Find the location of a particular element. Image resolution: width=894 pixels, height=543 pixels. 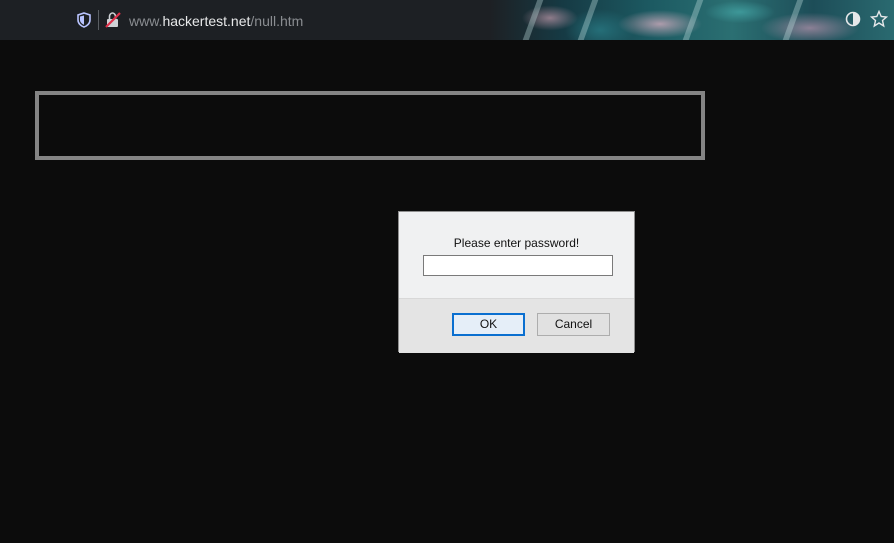

empty-frame-box is located at coordinates (370, 125).